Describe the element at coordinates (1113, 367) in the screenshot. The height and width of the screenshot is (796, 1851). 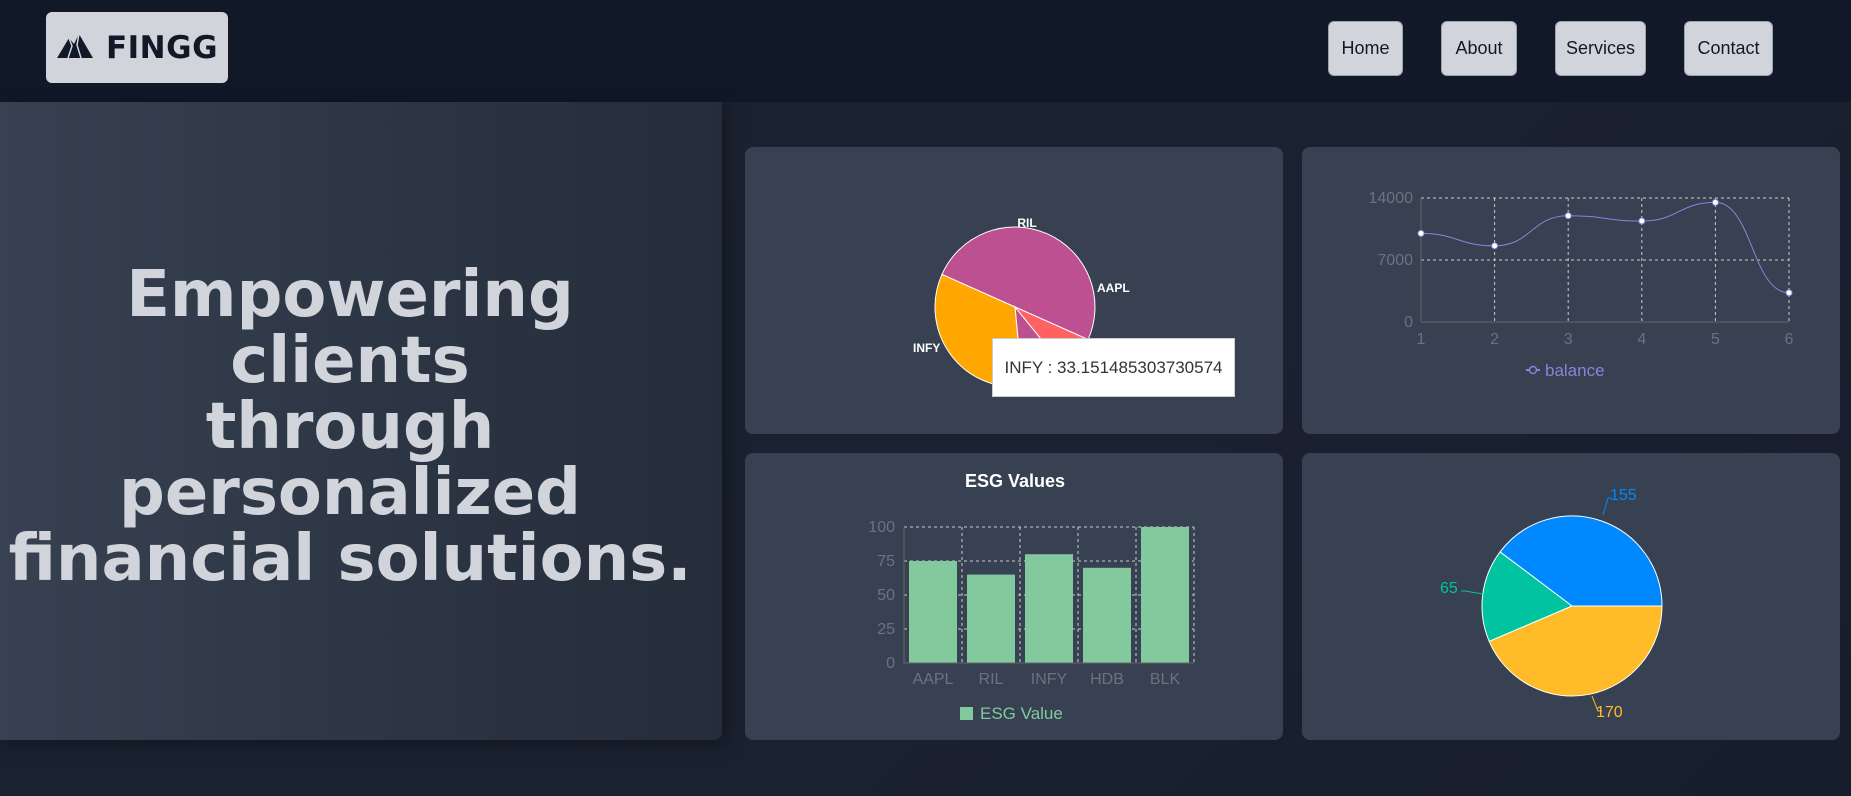
I see `chart-tooltip: INFY : 33.151485303730574` at that location.